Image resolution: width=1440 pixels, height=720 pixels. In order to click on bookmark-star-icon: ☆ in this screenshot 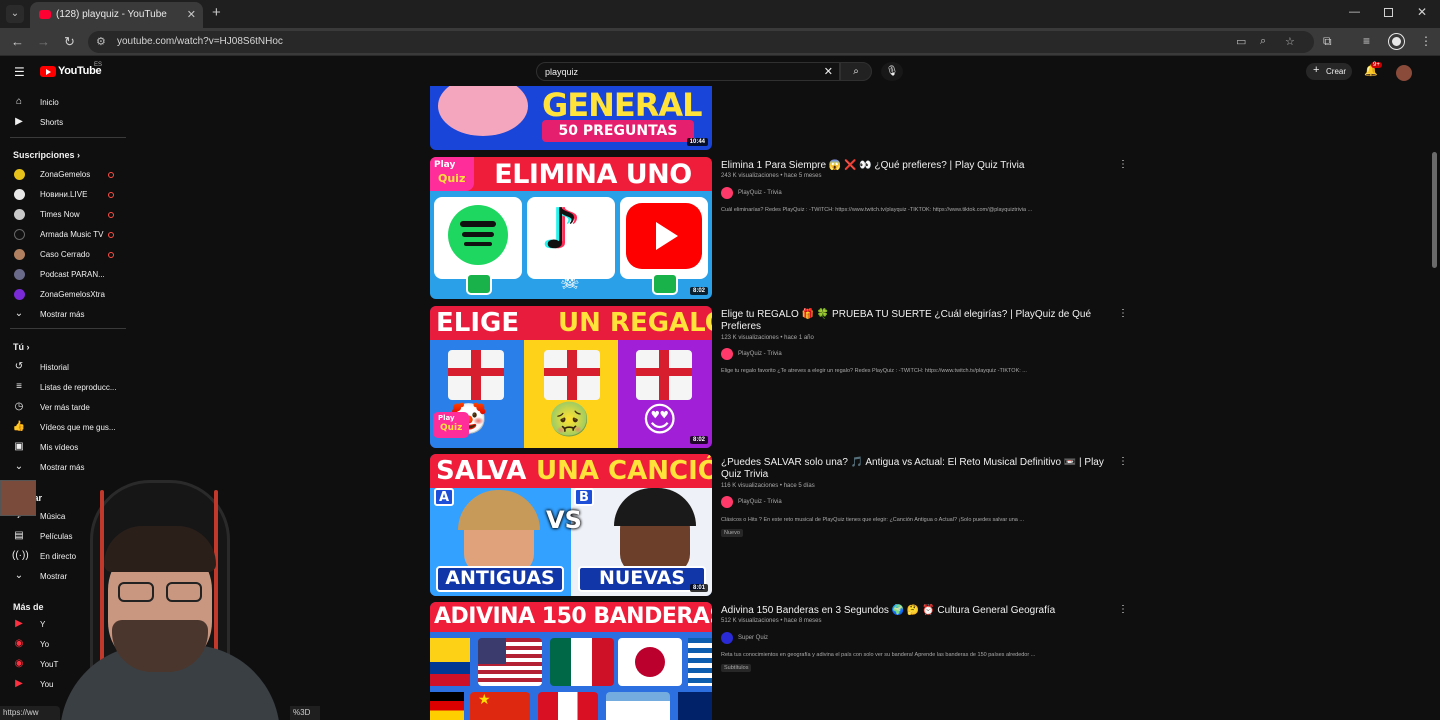, I will do `click(1290, 41)`.